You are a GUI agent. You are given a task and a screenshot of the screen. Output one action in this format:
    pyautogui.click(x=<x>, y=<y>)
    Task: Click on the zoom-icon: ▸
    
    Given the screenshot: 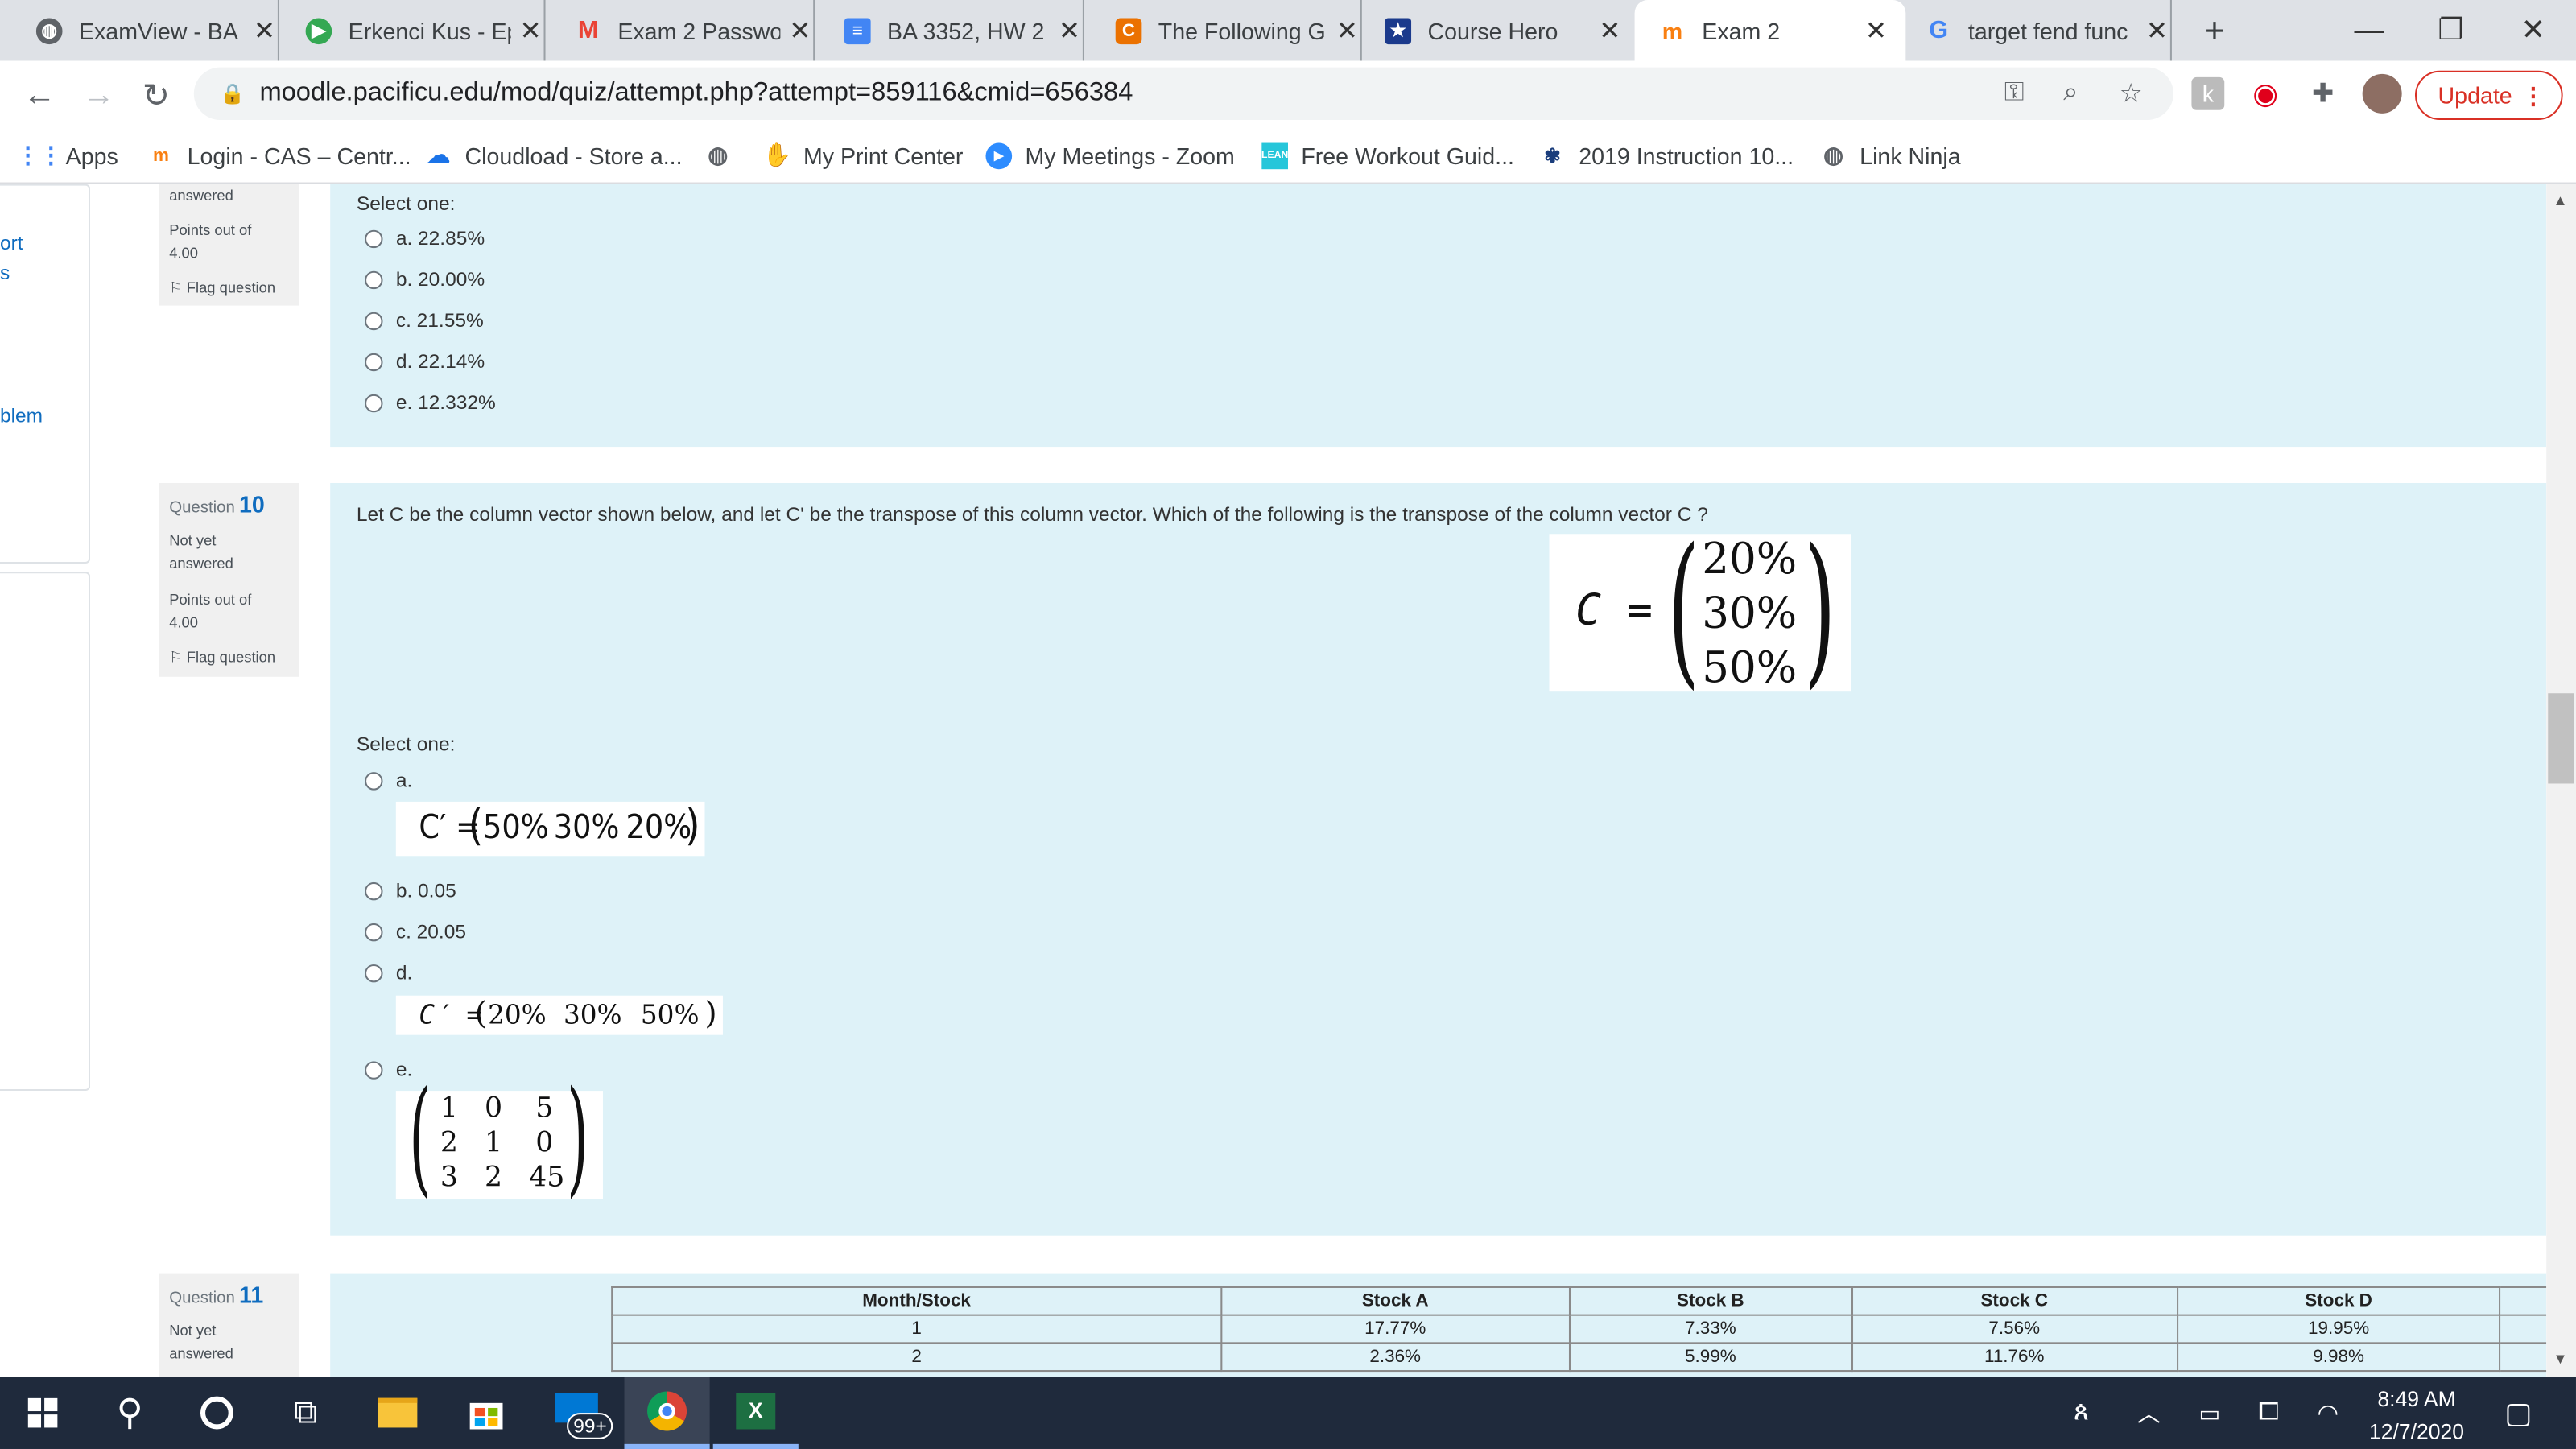 What is the action you would take?
    pyautogui.click(x=999, y=155)
    